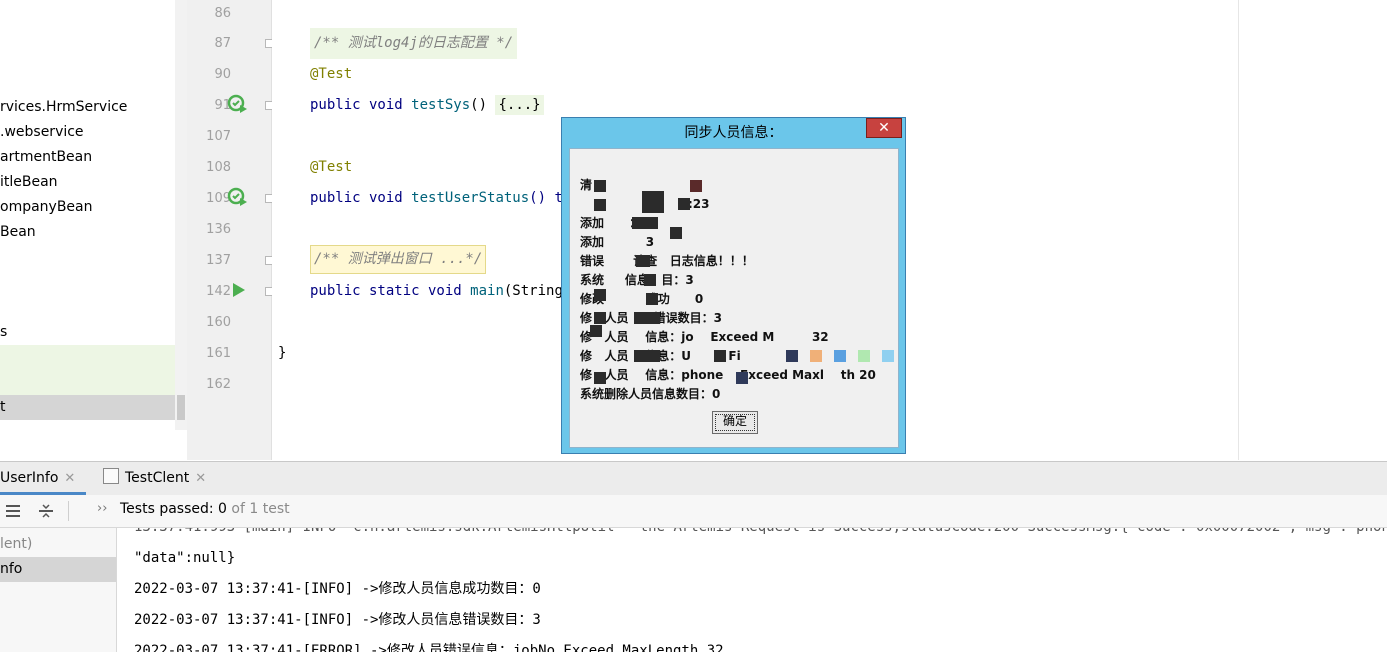  What do you see at coordinates (427, 105) in the screenshot?
I see `code-line: public void testSys() {...}` at bounding box center [427, 105].